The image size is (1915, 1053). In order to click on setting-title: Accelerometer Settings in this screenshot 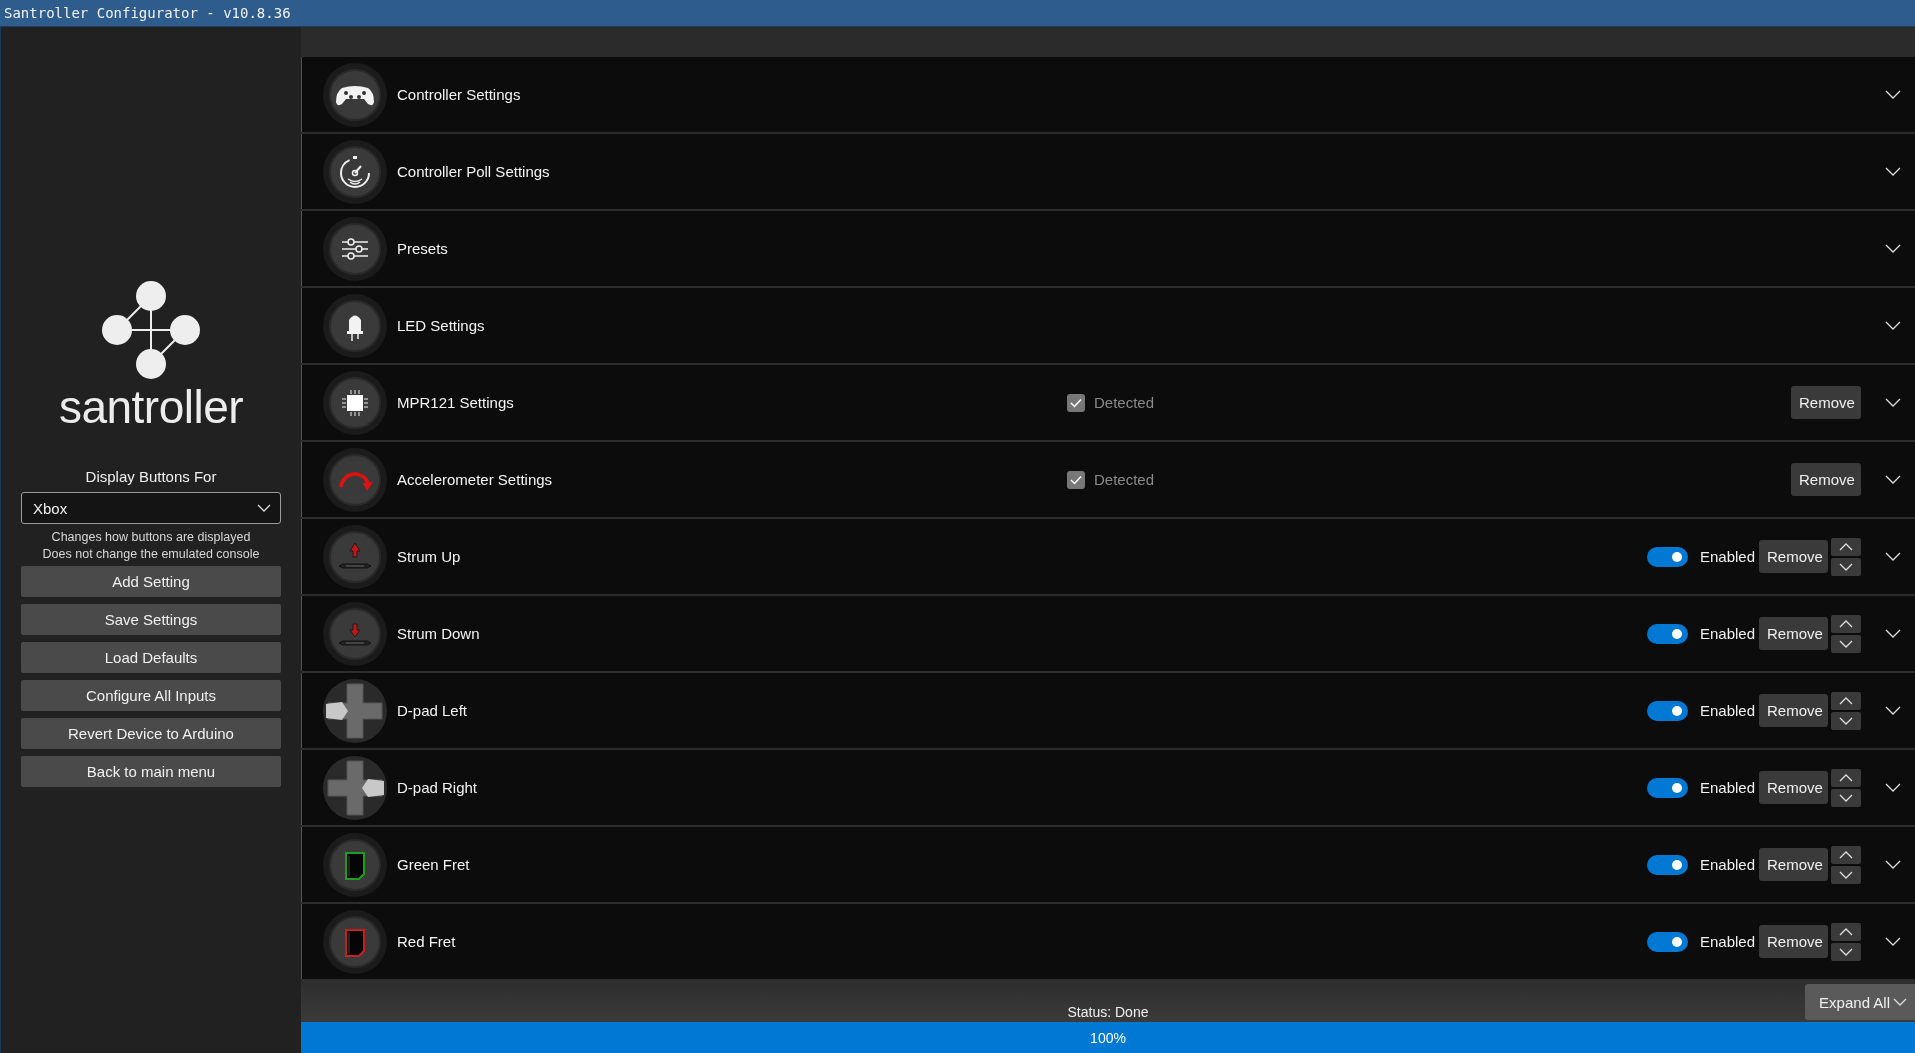, I will do `click(475, 479)`.